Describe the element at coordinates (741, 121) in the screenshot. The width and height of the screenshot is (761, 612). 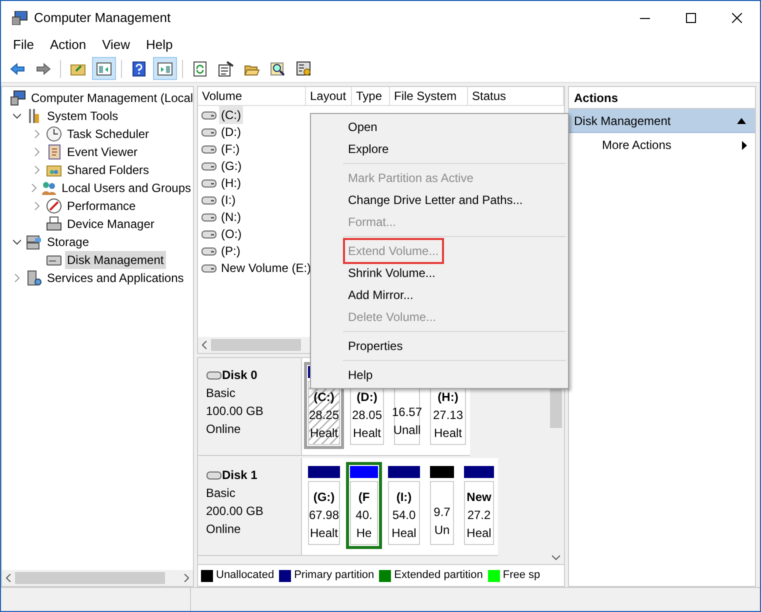
I see `collapse-caret-icon` at that location.